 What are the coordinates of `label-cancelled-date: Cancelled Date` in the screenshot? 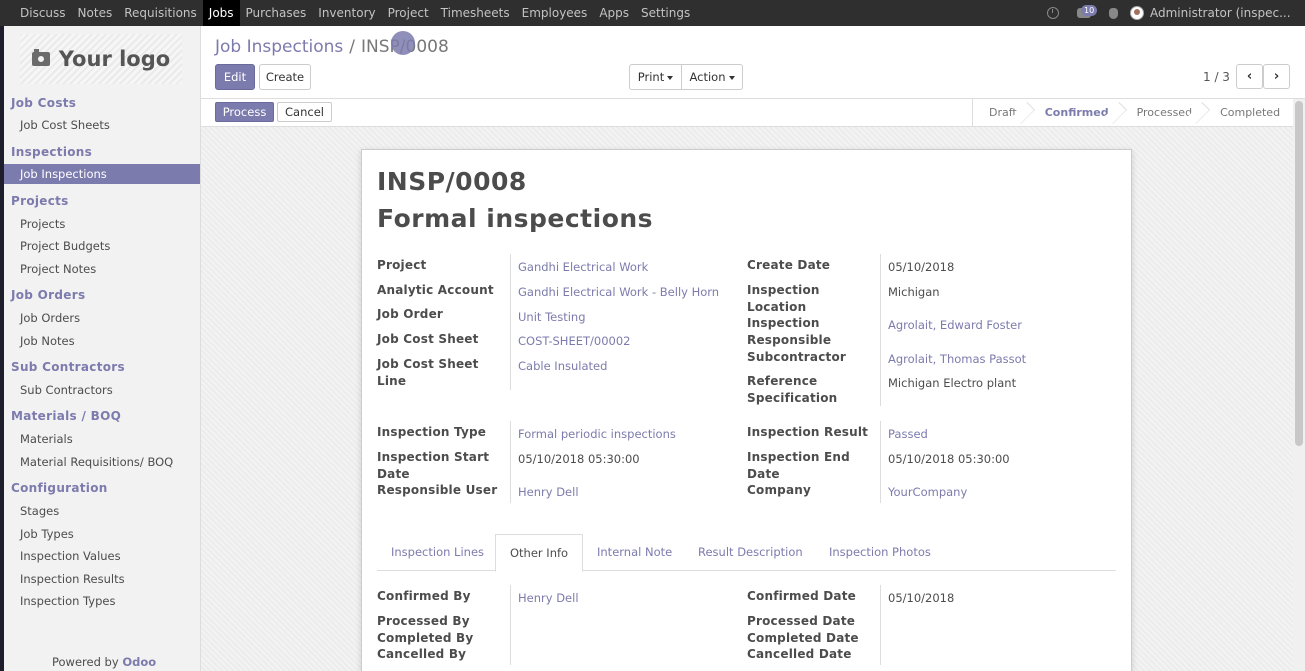 It's located at (799, 654).